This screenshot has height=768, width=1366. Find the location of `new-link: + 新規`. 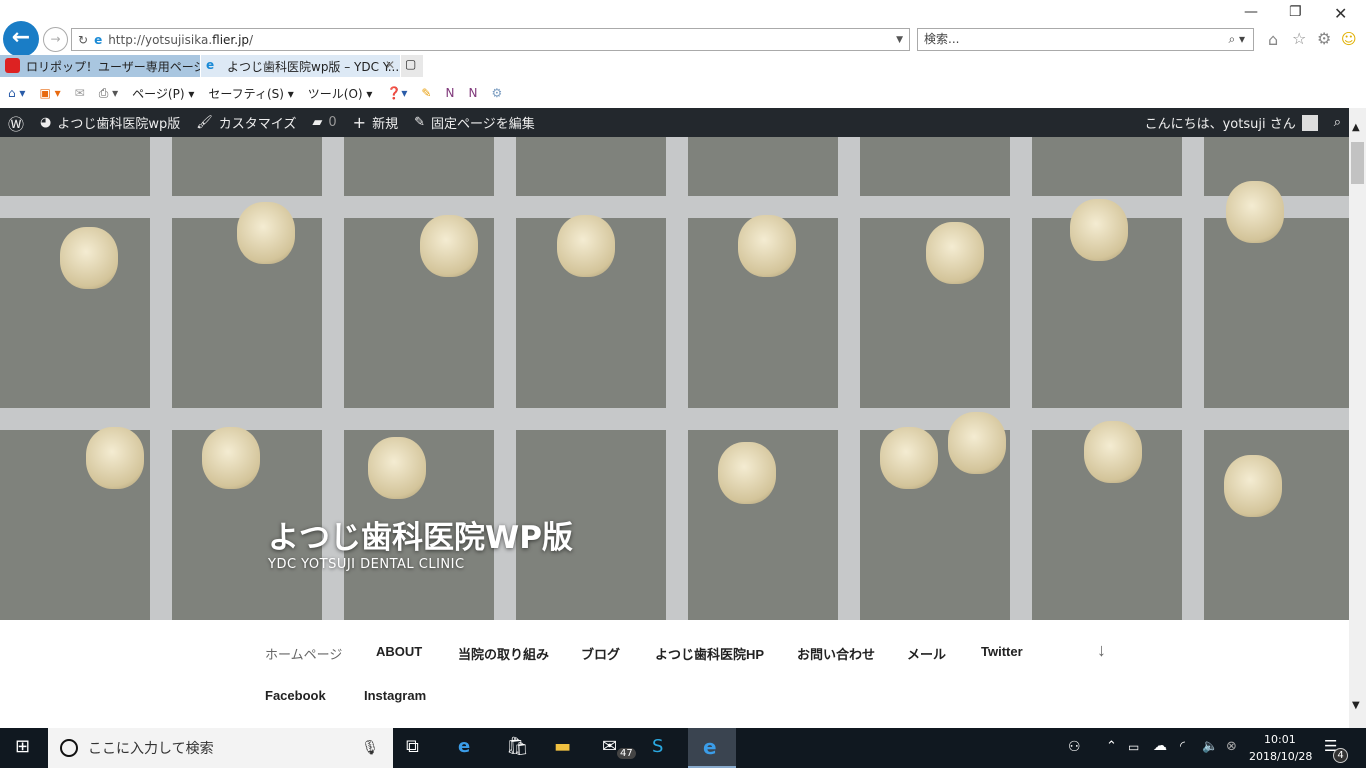

new-link: + 新規 is located at coordinates (375, 122).